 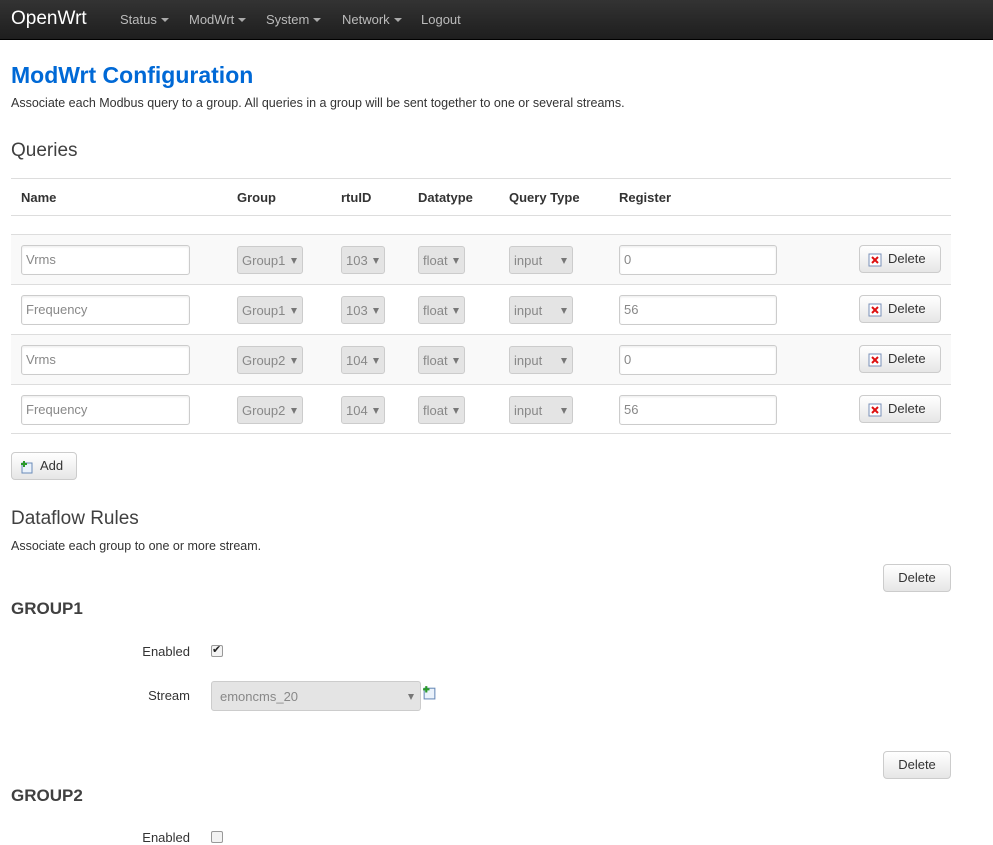 What do you see at coordinates (356, 197) in the screenshot?
I see `column-header-rtuid: rtuID` at bounding box center [356, 197].